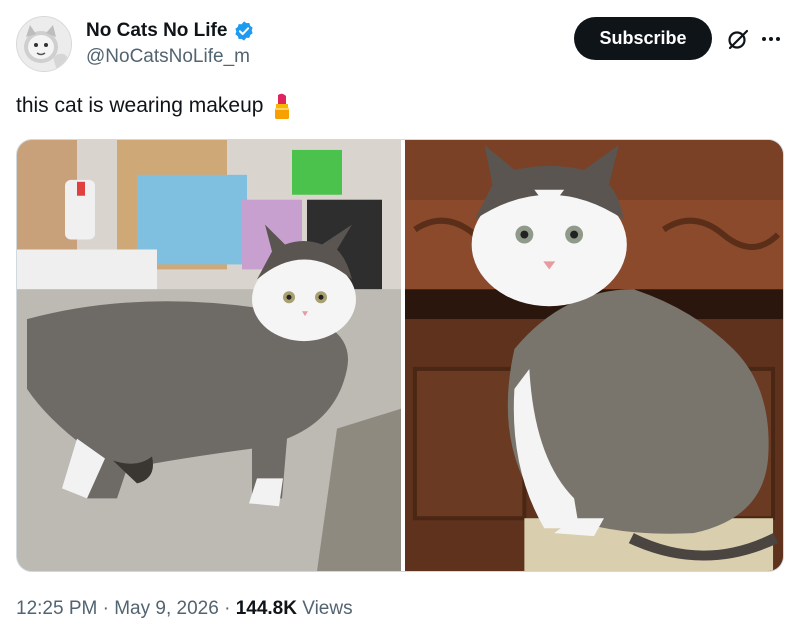 The image size is (800, 642). What do you see at coordinates (156, 31) in the screenshot?
I see `display-name: No Cats No Life` at bounding box center [156, 31].